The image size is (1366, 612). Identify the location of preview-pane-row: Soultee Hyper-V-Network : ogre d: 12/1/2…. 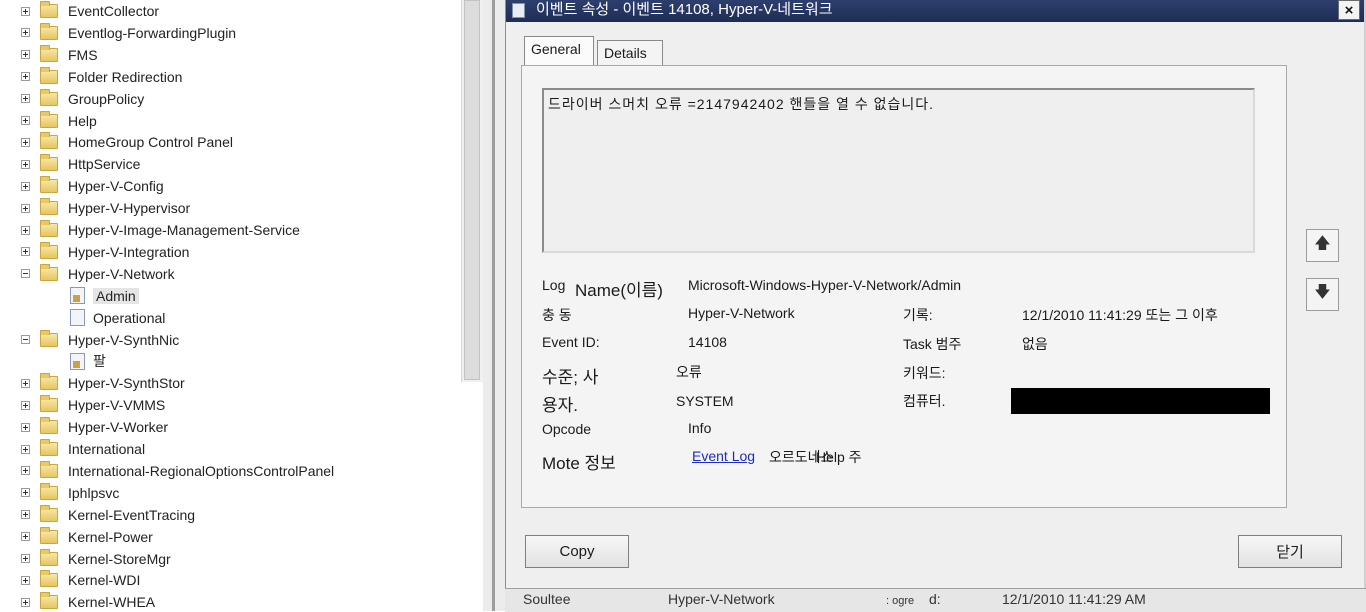
(935, 600).